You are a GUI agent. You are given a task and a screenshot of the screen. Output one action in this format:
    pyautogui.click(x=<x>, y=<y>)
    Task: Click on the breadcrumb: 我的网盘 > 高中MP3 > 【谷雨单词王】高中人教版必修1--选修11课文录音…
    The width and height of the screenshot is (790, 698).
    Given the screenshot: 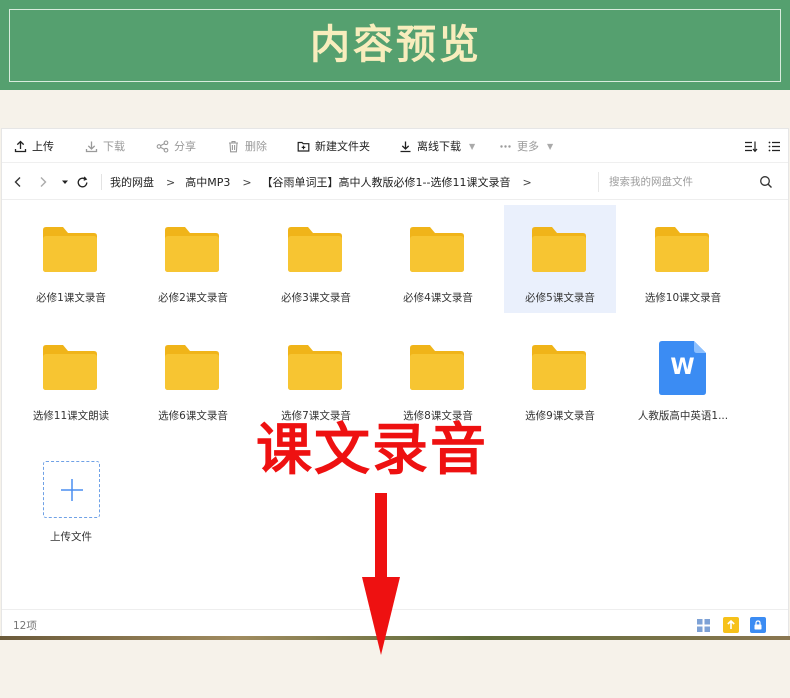 What is the action you would take?
    pyautogui.click(x=321, y=182)
    